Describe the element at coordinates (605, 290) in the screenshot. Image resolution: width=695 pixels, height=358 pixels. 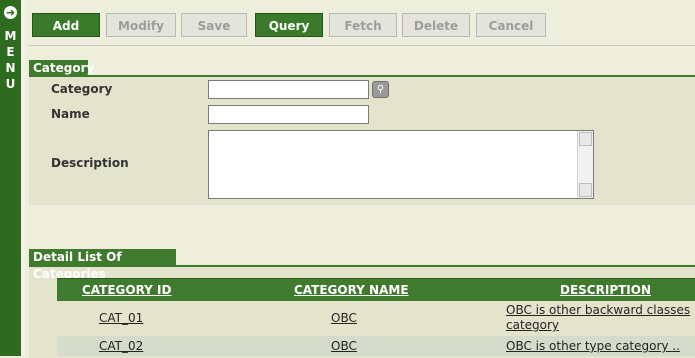
I see `column-header-description: DESCRIPTION` at that location.